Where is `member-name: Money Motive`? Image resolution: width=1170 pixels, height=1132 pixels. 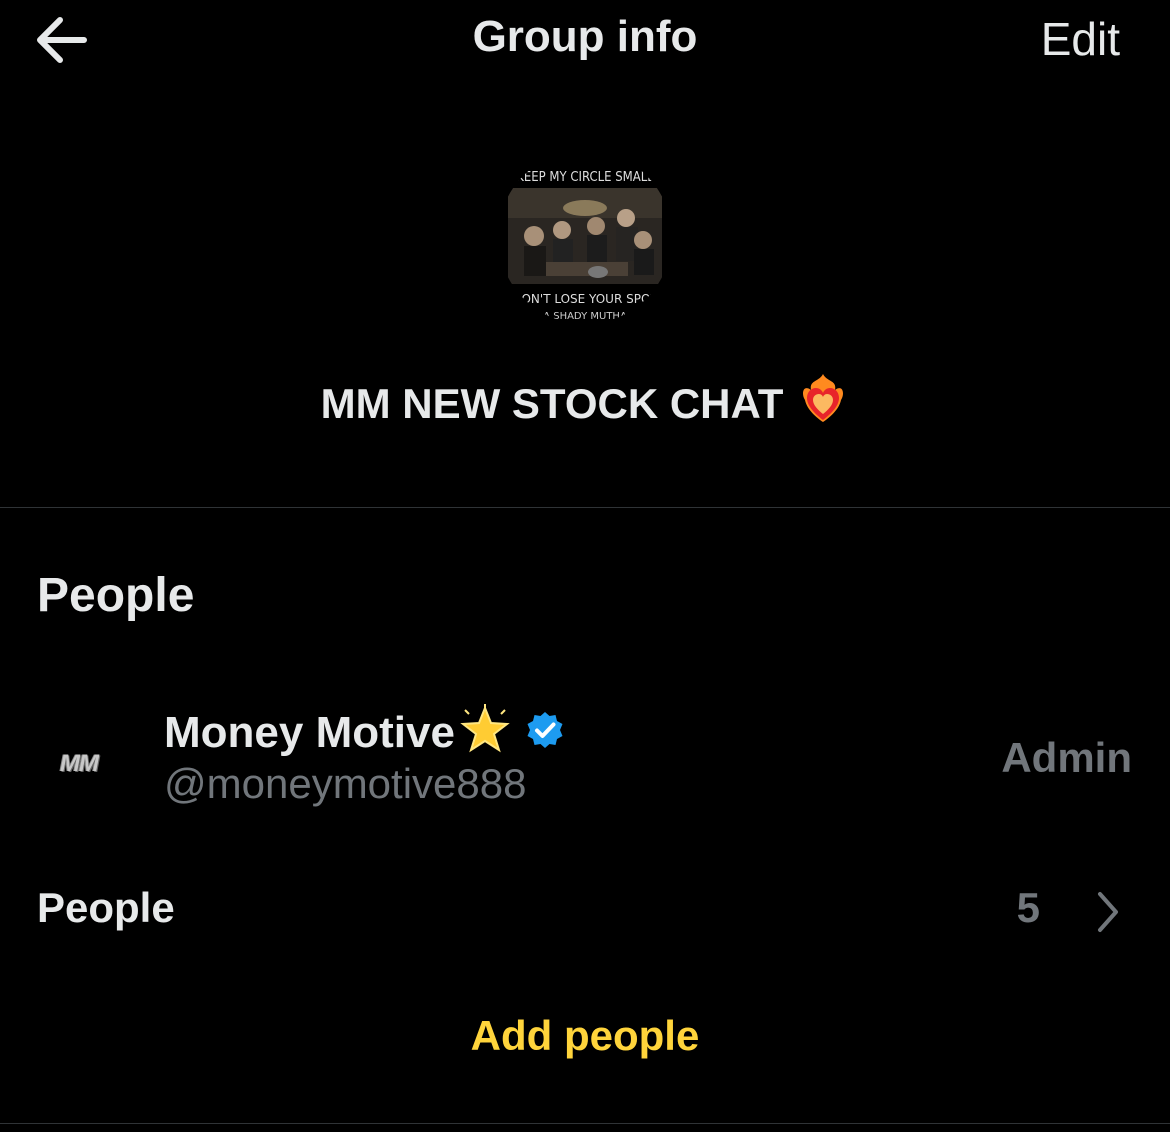
member-name: Money Motive is located at coordinates (309, 732).